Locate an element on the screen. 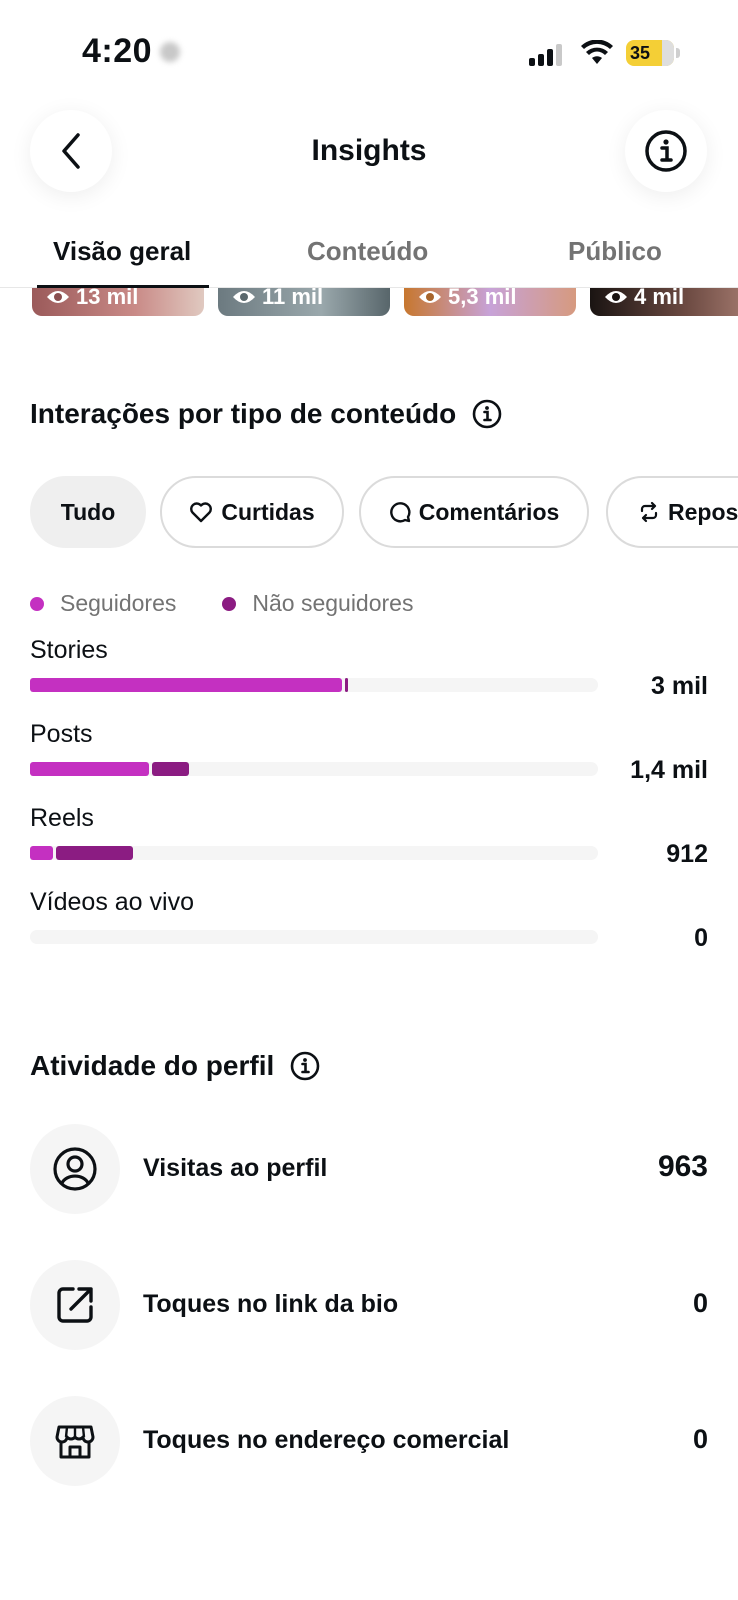 This screenshot has width=738, height=1600. bar-value: 912 is located at coordinates (687, 854).